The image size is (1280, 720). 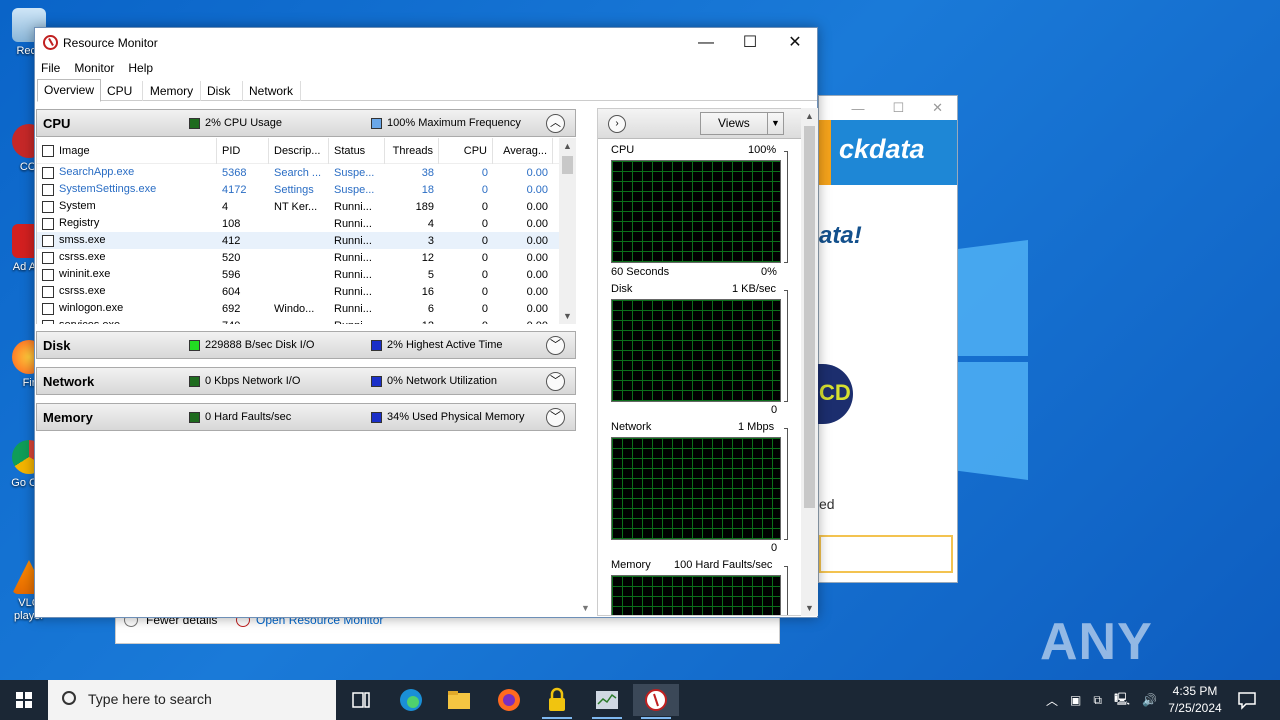 What do you see at coordinates (69, 90) in the screenshot?
I see `tab-overview: Overview` at bounding box center [69, 90].